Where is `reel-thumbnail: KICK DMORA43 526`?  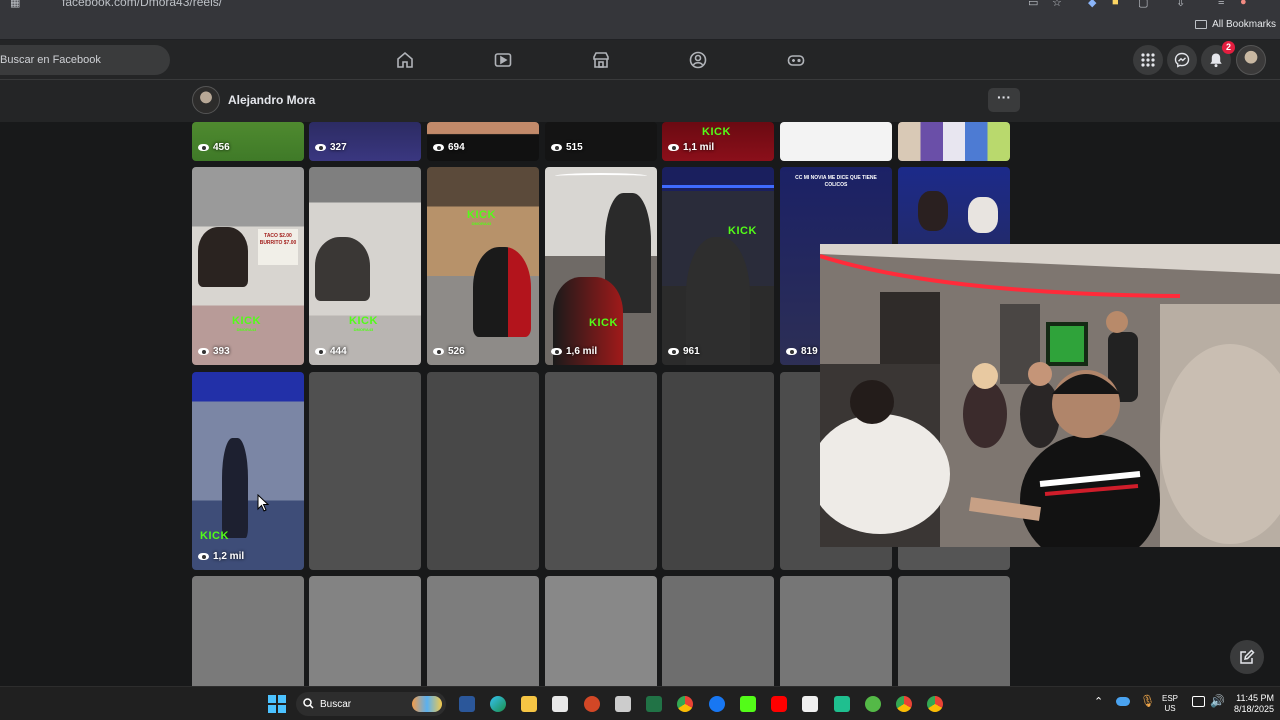
reel-thumbnail: KICK DMORA43 526 is located at coordinates (483, 266).